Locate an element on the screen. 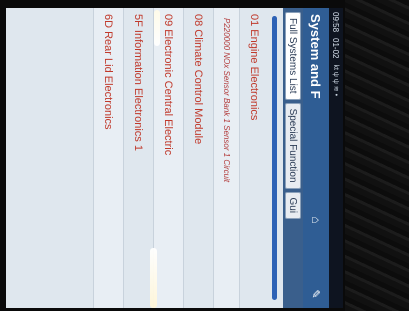 The image size is (409, 311). list-item-information-electronics: 5F Information Electronics 1 is located at coordinates (138, 158).